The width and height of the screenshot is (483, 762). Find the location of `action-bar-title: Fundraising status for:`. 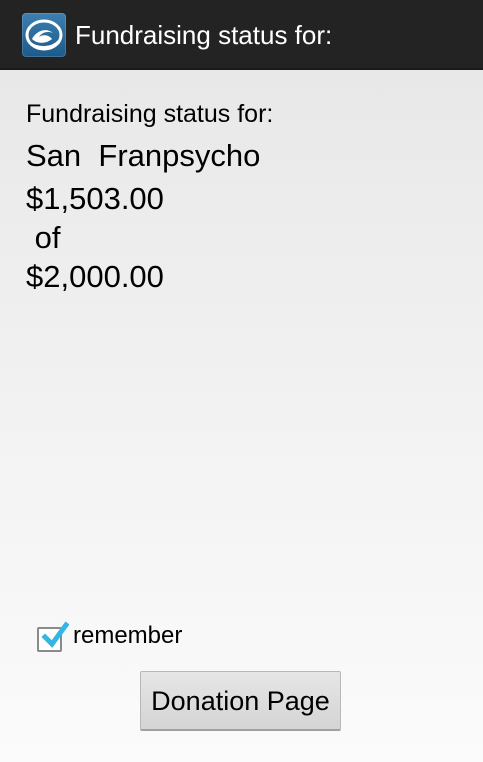

action-bar-title: Fundraising status for: is located at coordinates (204, 35).